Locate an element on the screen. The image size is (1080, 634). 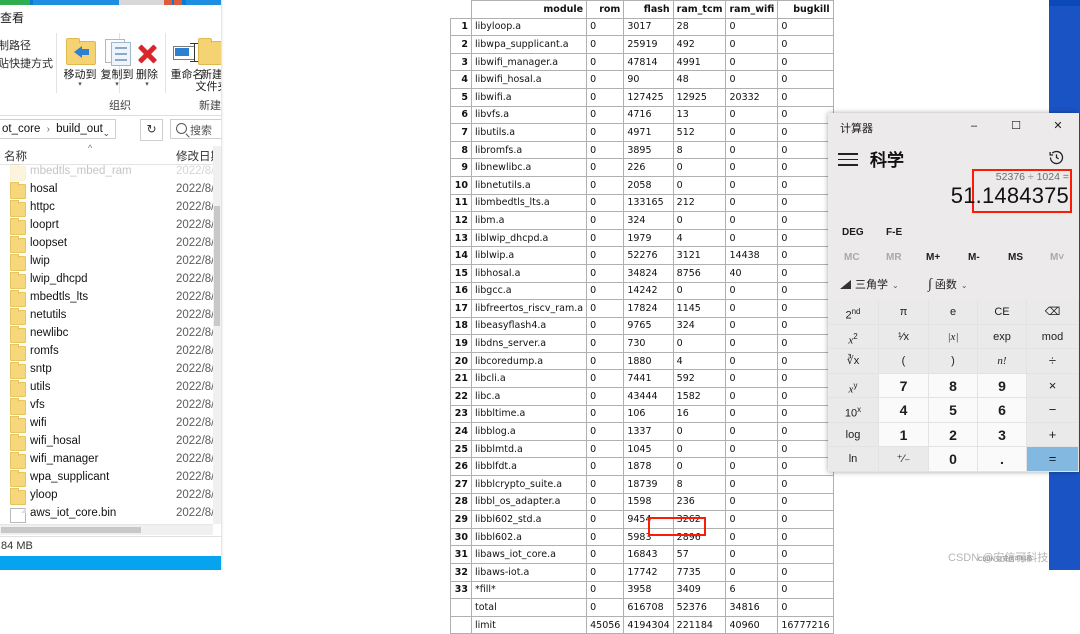
horizontal-scrollbar is located at coordinates (106, 529).